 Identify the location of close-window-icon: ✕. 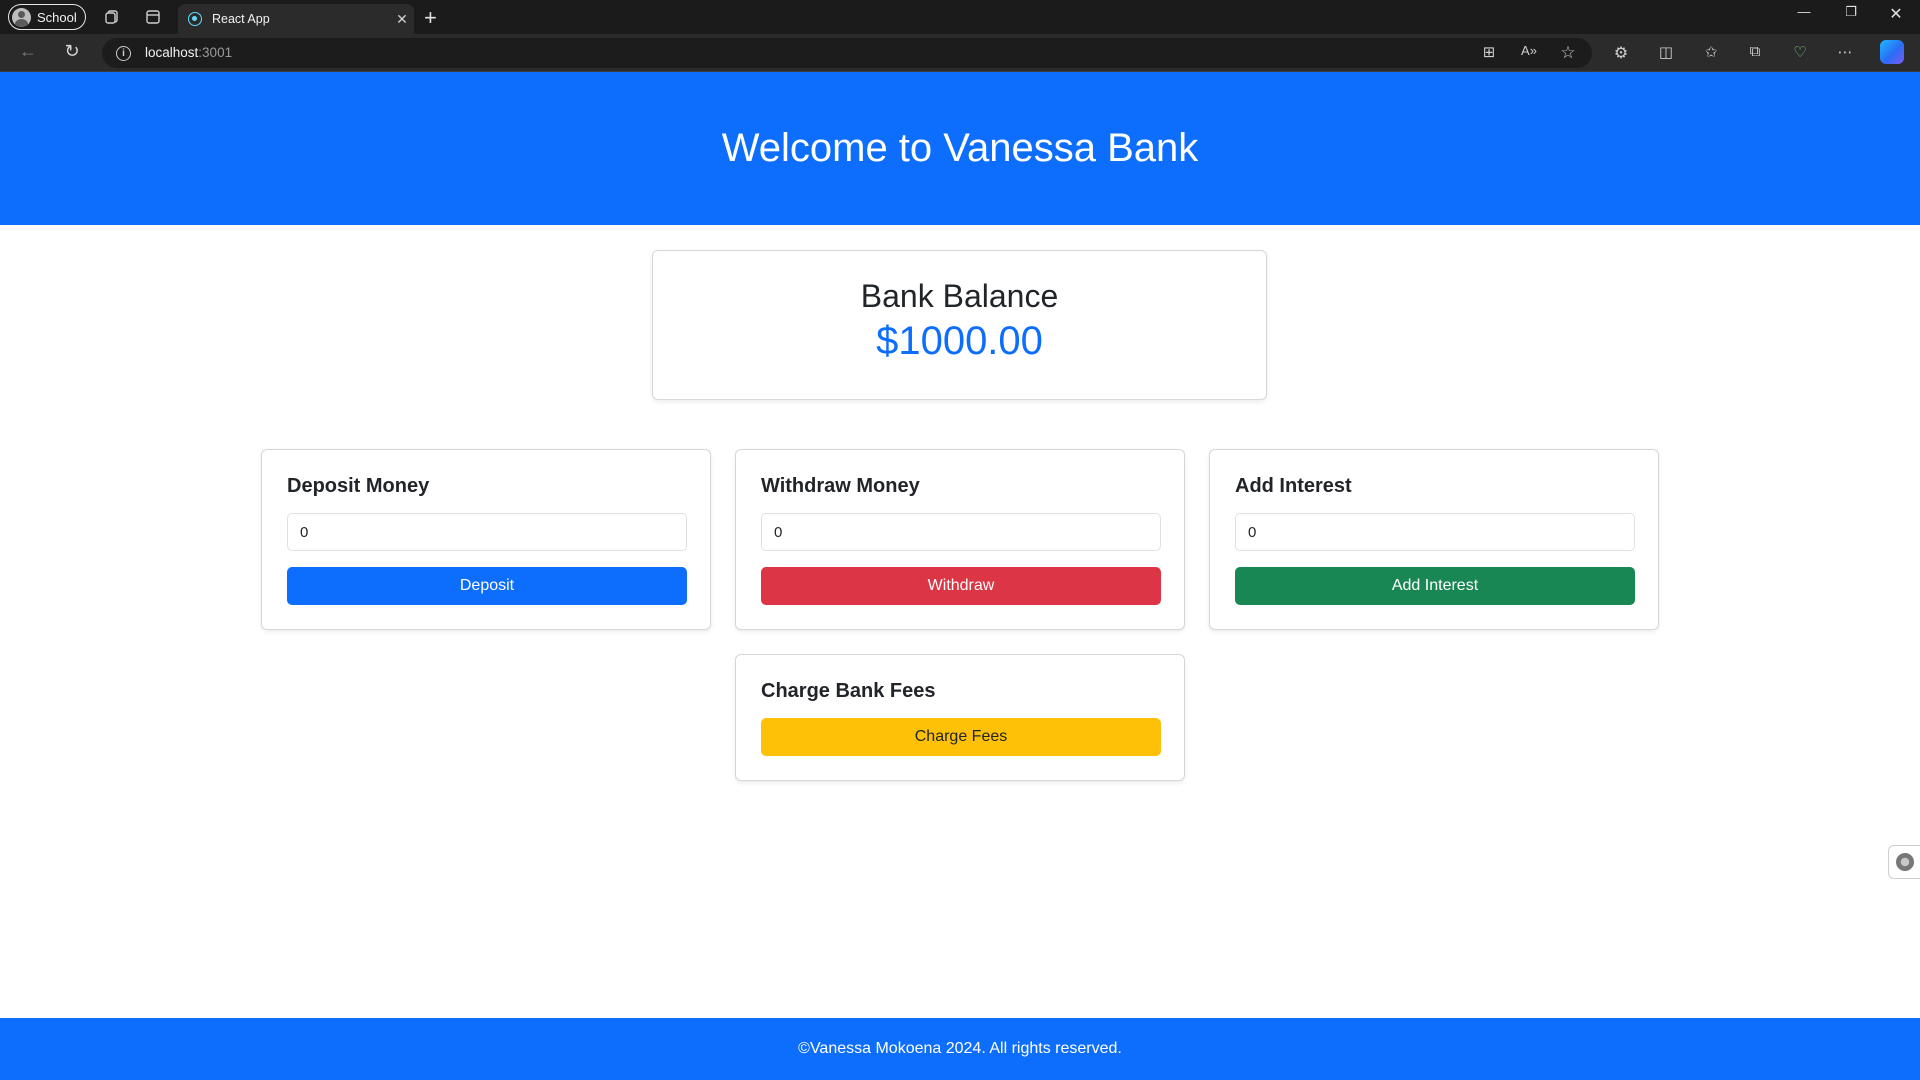
(1896, 14).